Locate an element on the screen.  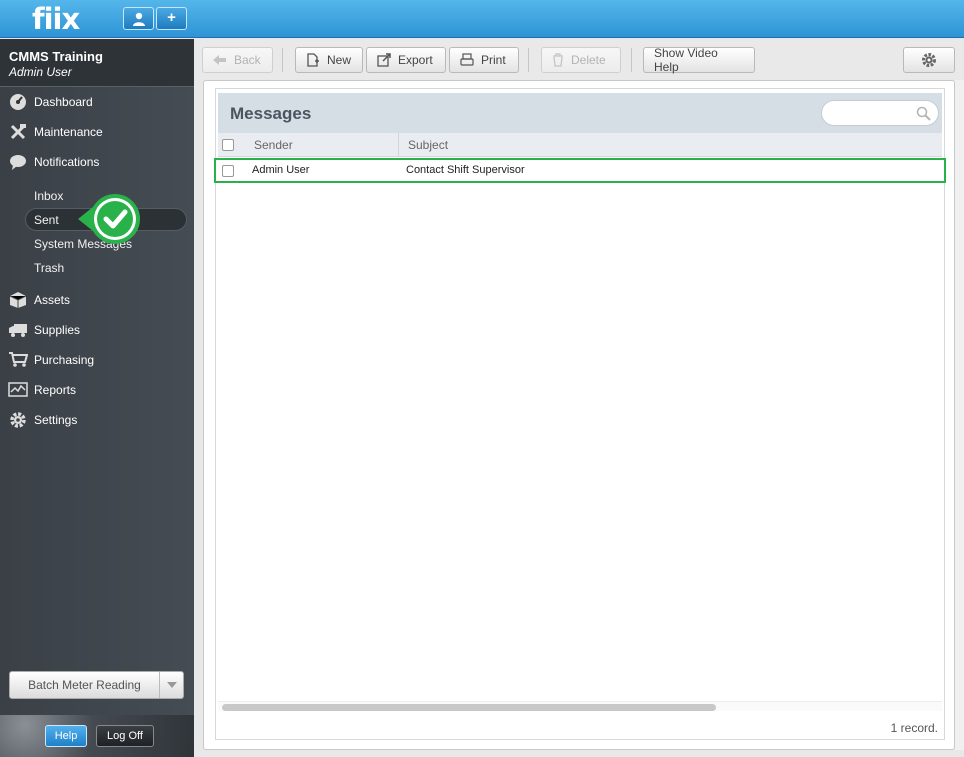
export-icon is located at coordinates (384, 60).